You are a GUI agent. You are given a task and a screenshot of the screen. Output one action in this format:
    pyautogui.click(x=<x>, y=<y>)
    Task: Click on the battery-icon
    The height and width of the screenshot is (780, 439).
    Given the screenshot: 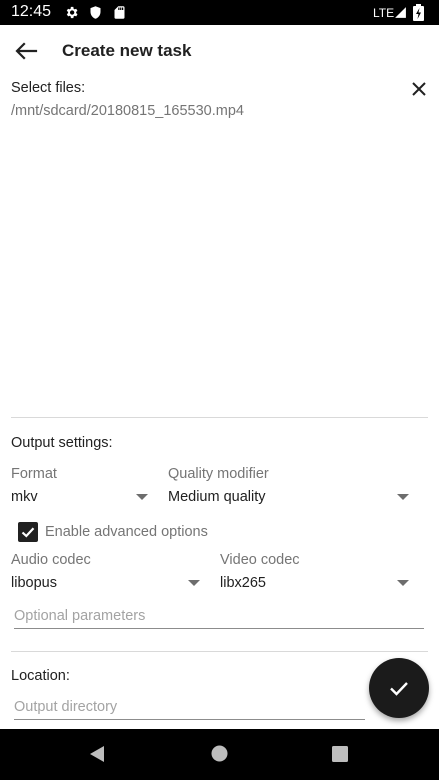 What is the action you would take?
    pyautogui.click(x=418, y=12)
    